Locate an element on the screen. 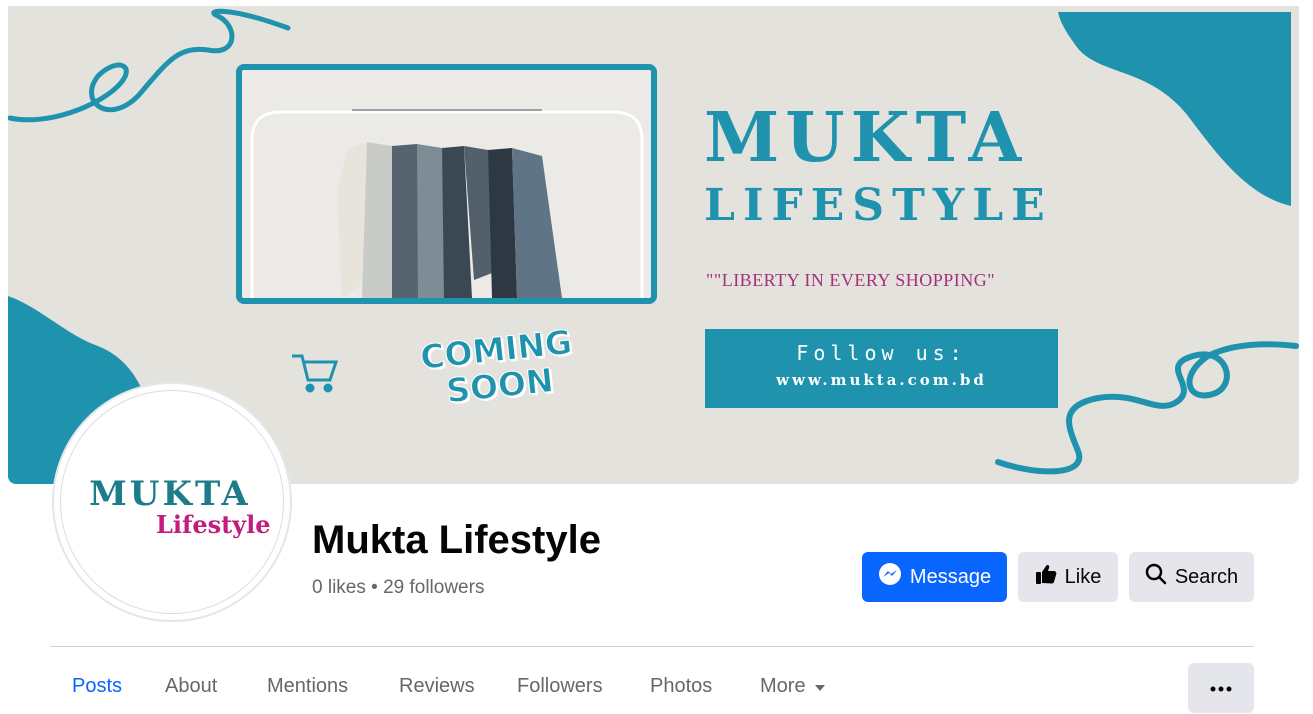 This screenshot has height=714, width=1313. cover-brand: MUKTA LIFESTYLE is located at coordinates (878, 164).